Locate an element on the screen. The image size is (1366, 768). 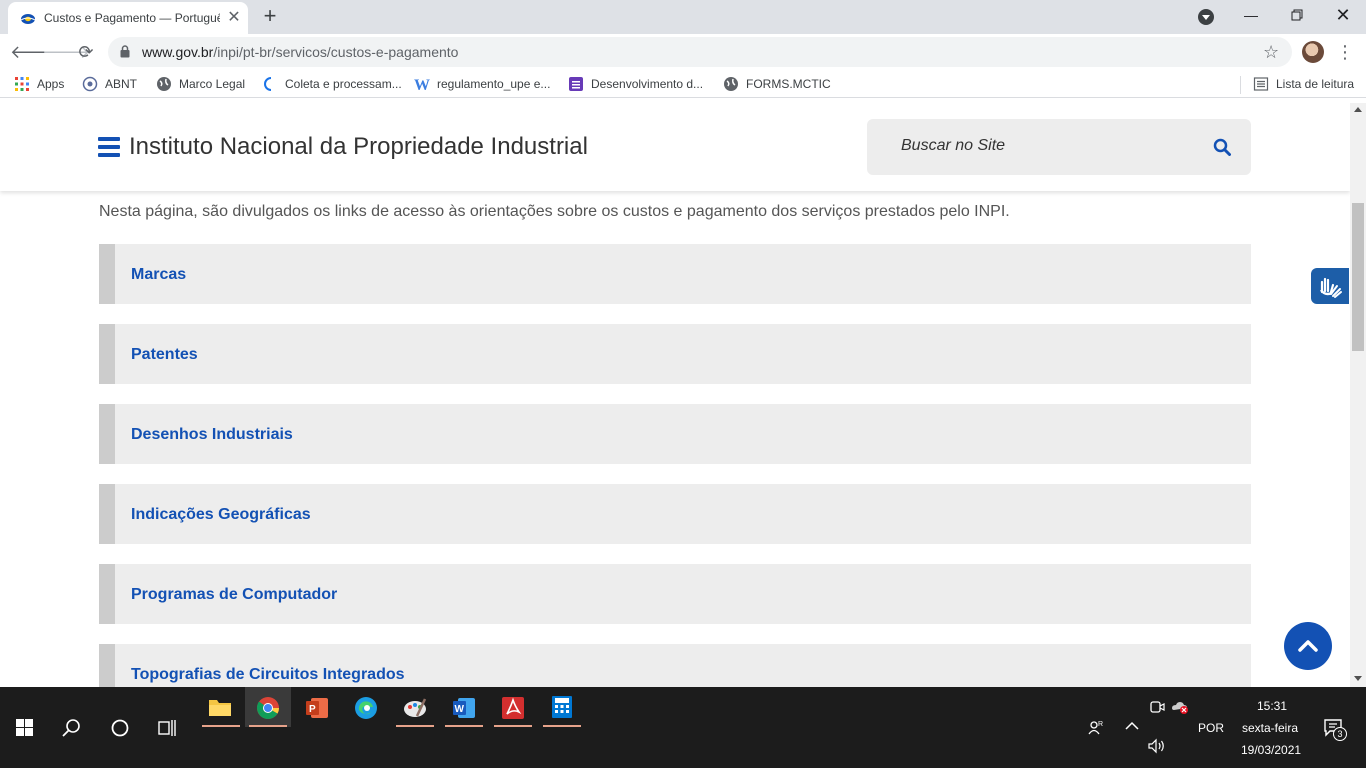
taskbar-chrome is located at coordinates (268, 707).